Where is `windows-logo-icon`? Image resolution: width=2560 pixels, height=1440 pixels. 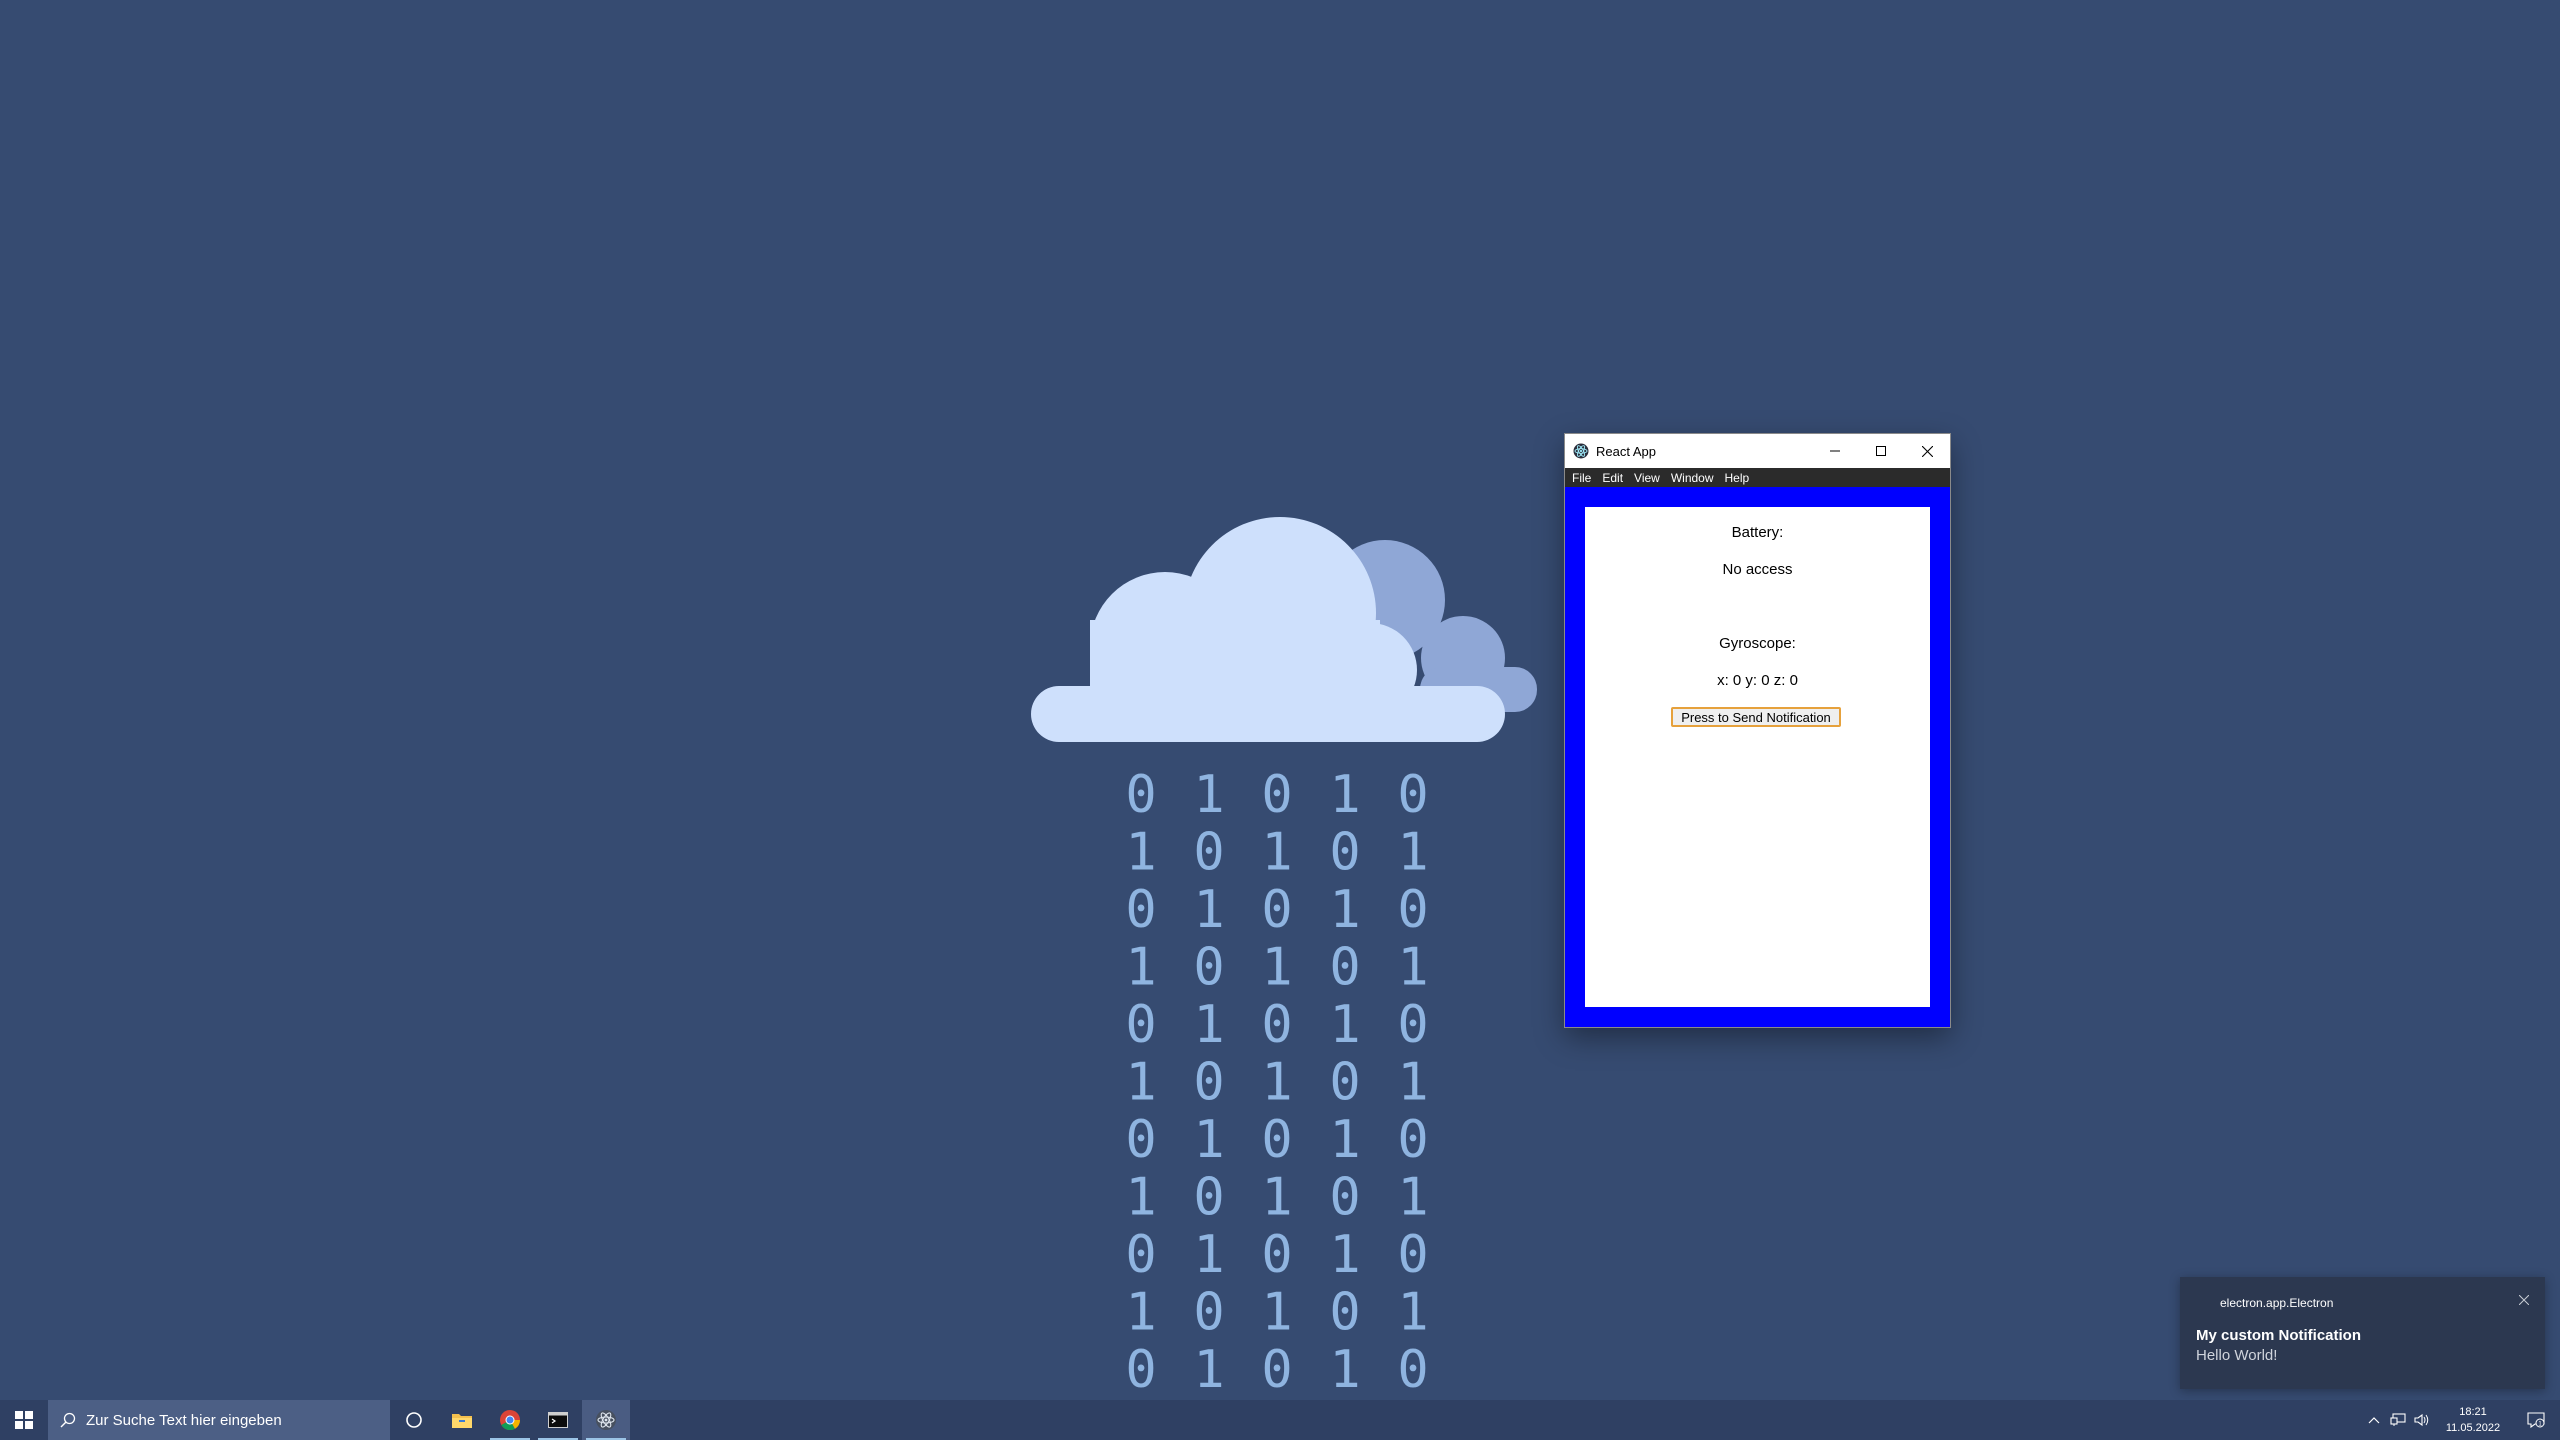
windows-logo-icon is located at coordinates (24, 1420).